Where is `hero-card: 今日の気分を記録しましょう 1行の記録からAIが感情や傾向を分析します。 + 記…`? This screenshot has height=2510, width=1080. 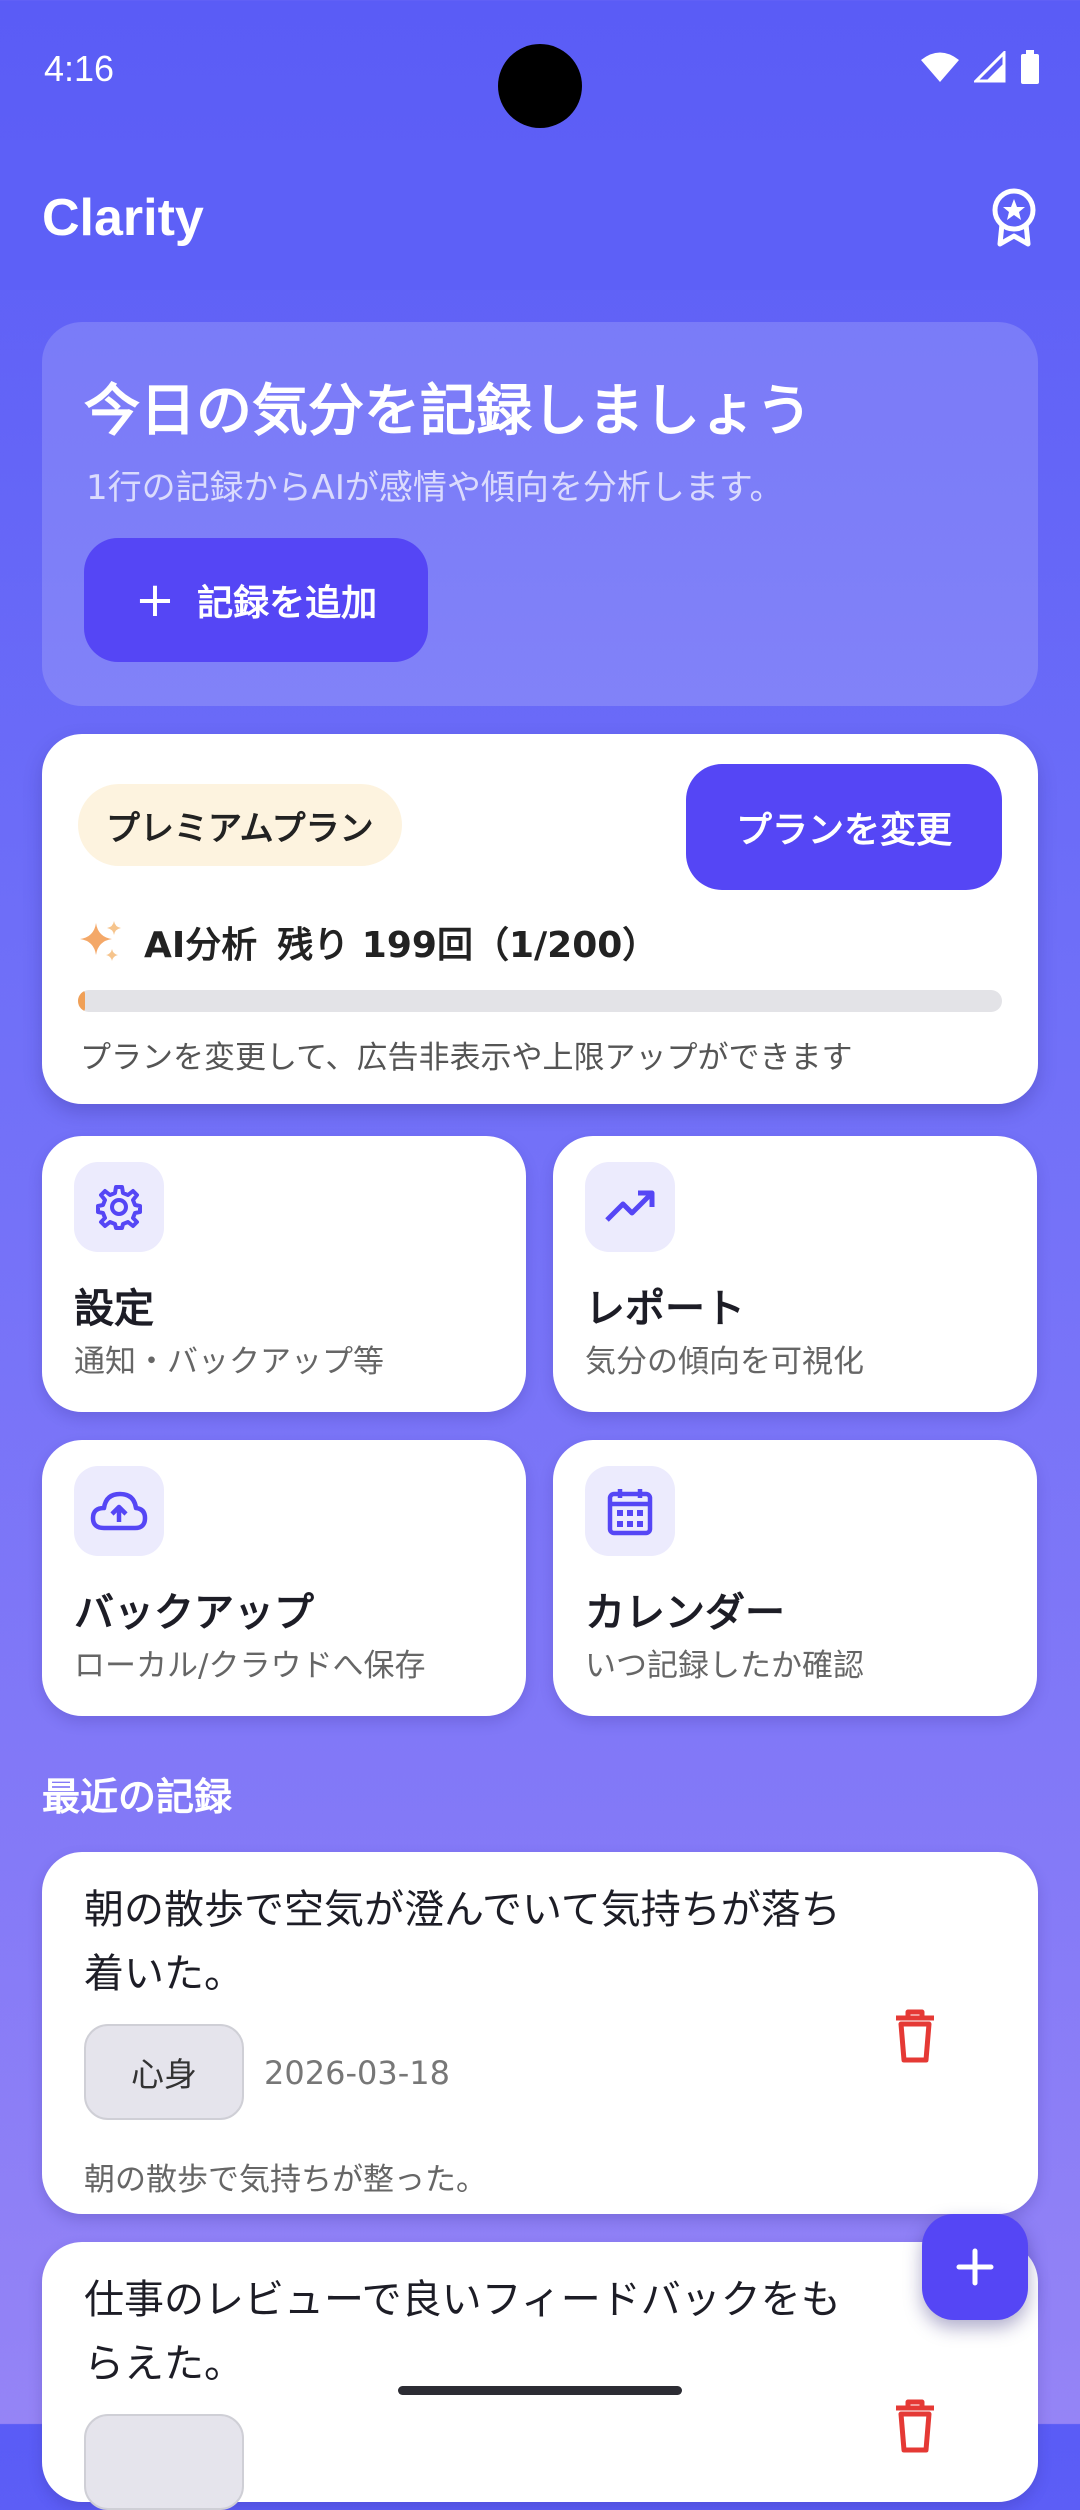 hero-card: 今日の気分を記録しましょう 1行の記録からAIが感情や傾向を分析します。 + 記… is located at coordinates (540, 514).